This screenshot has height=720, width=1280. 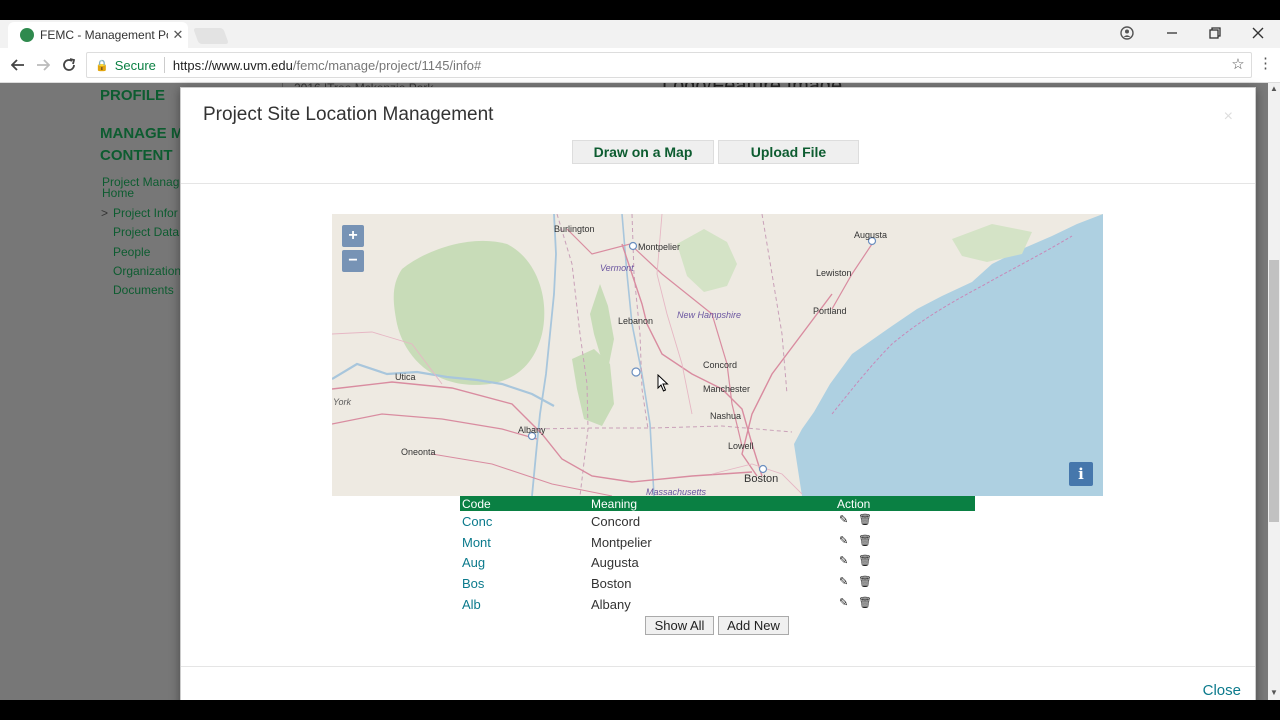 What do you see at coordinates (232, 65) in the screenshot?
I see `url-host: https://www.uvm.edu` at bounding box center [232, 65].